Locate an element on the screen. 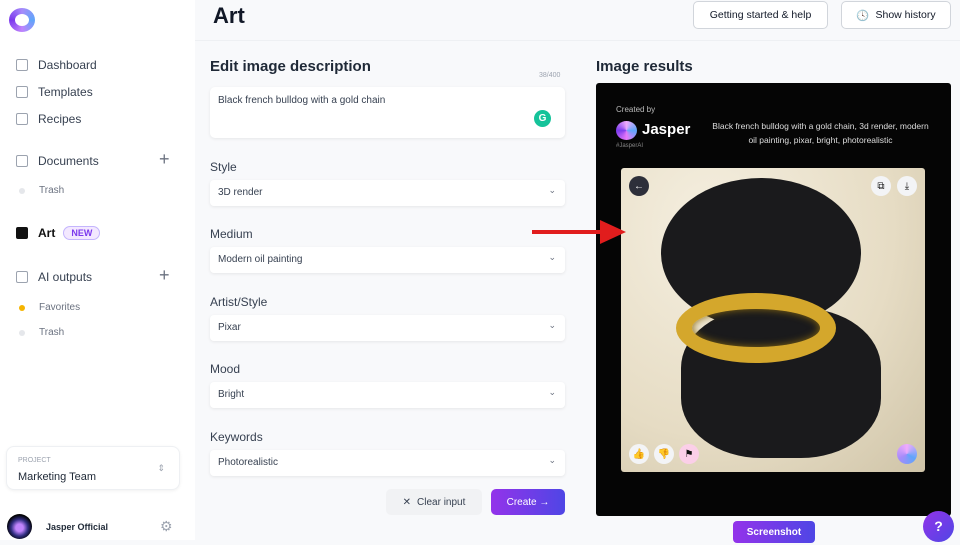 This screenshot has width=960, height=545. sidebar-item-documents: Documents is located at coordinates (57, 161).